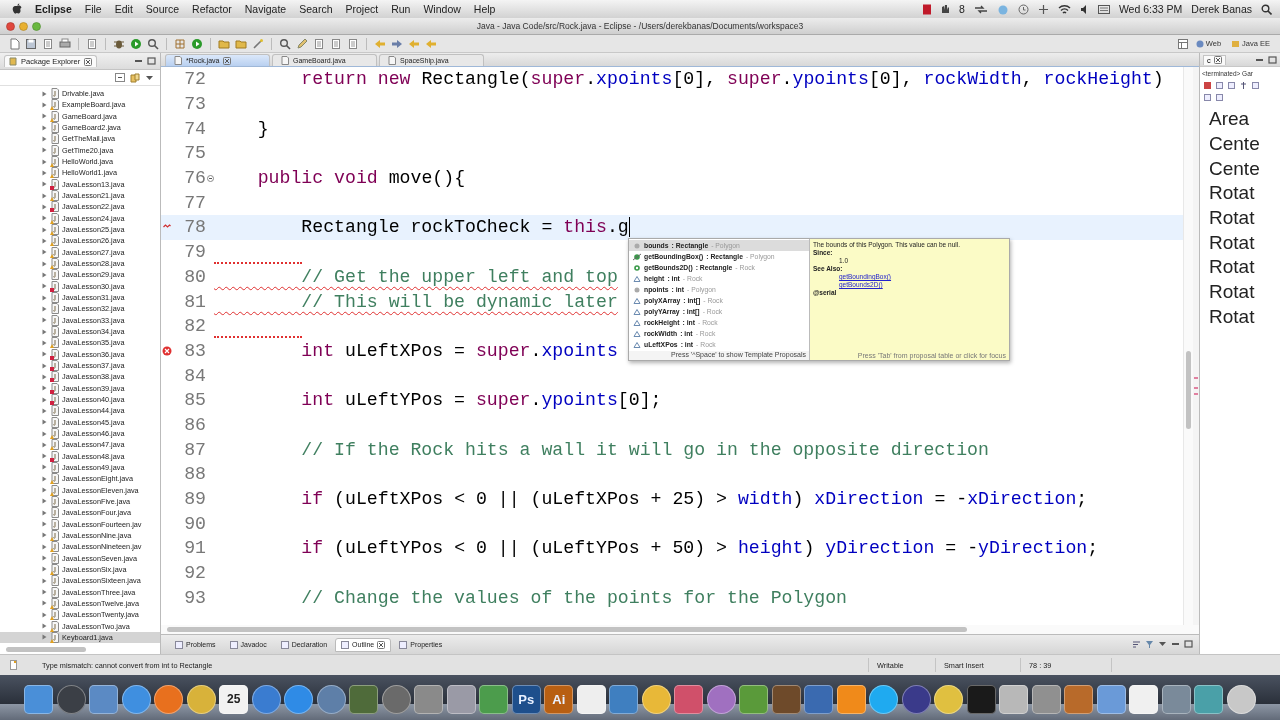 The image size is (1280, 720). What do you see at coordinates (559, 699) in the screenshot?
I see `app-icon: Ai` at bounding box center [559, 699].